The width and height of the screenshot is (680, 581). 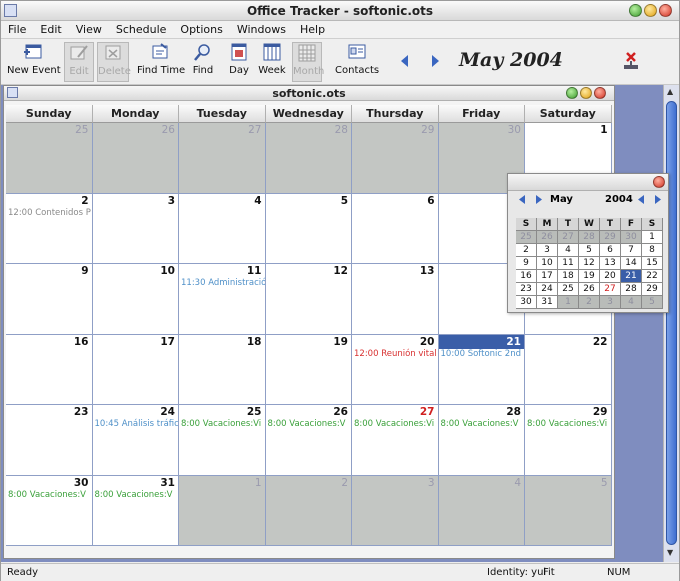 What do you see at coordinates (312, 29) in the screenshot?
I see `menu-help: Help` at bounding box center [312, 29].